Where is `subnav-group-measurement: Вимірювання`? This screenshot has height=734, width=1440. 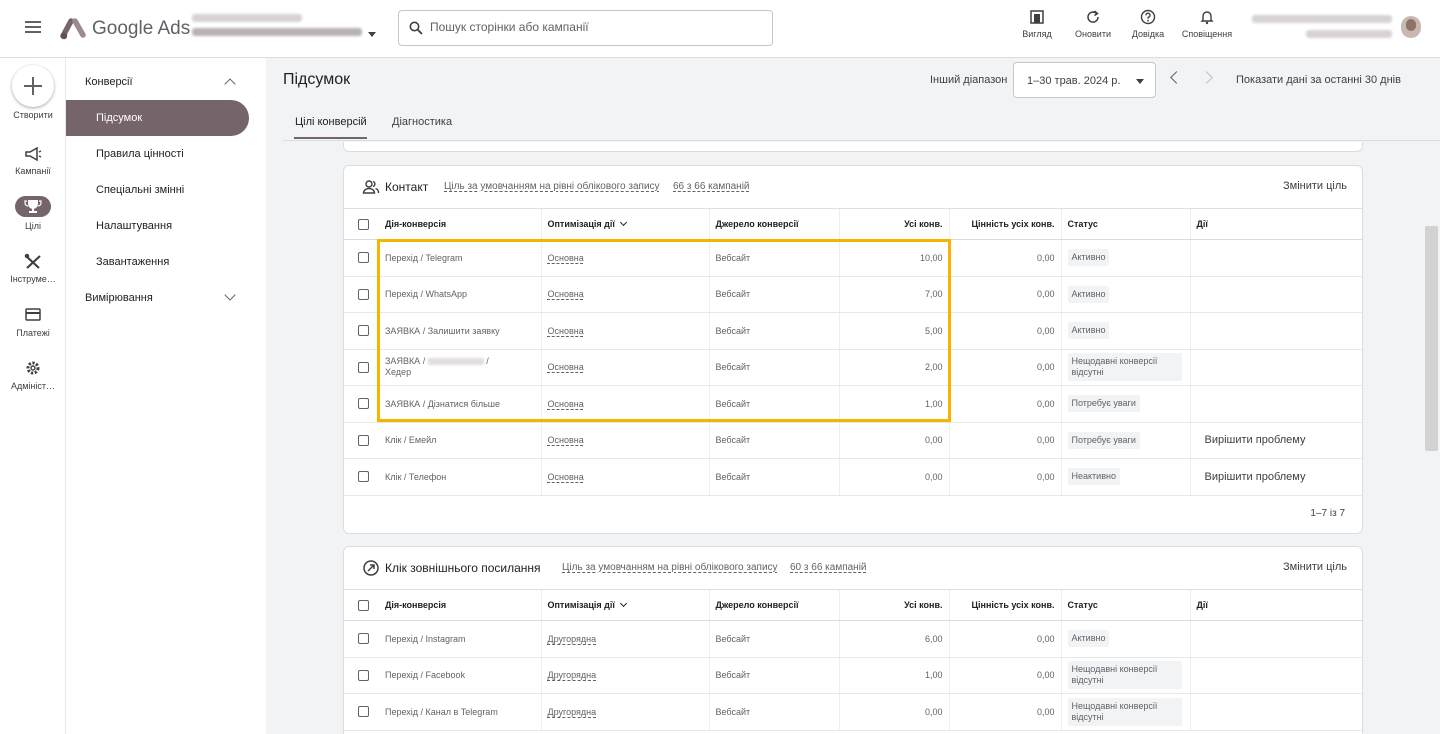
subnav-group-measurement: Вимірювання is located at coordinates (119, 298).